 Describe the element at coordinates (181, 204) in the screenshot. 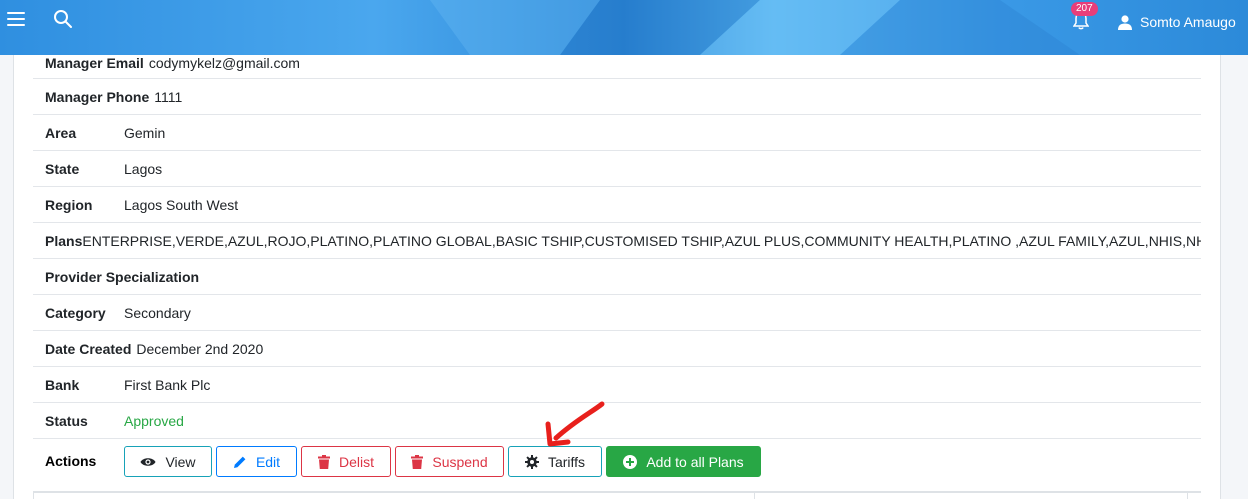

I see `value-region: Lagos South West` at that location.